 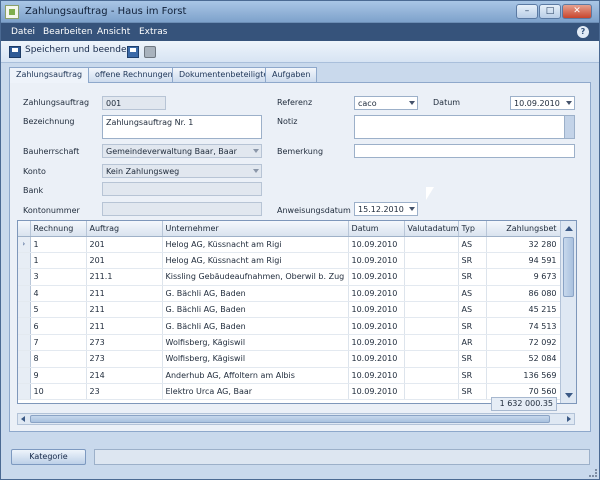 What do you see at coordinates (583, 32) in the screenshot?
I see `help-icon: ?` at bounding box center [583, 32].